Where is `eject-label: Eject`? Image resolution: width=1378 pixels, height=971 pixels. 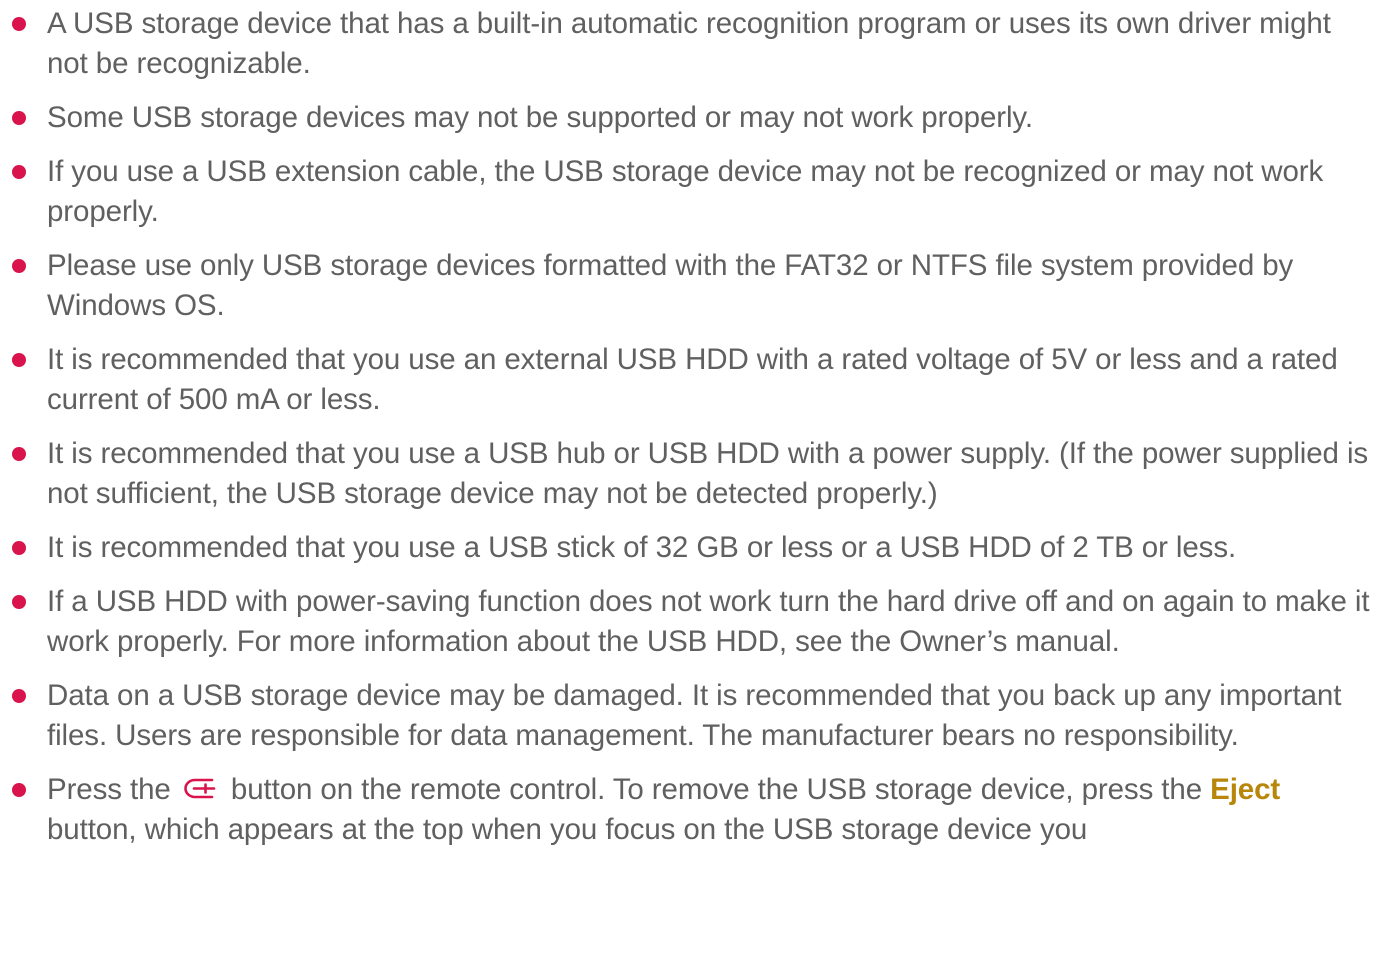
eject-label: Eject is located at coordinates (1245, 789).